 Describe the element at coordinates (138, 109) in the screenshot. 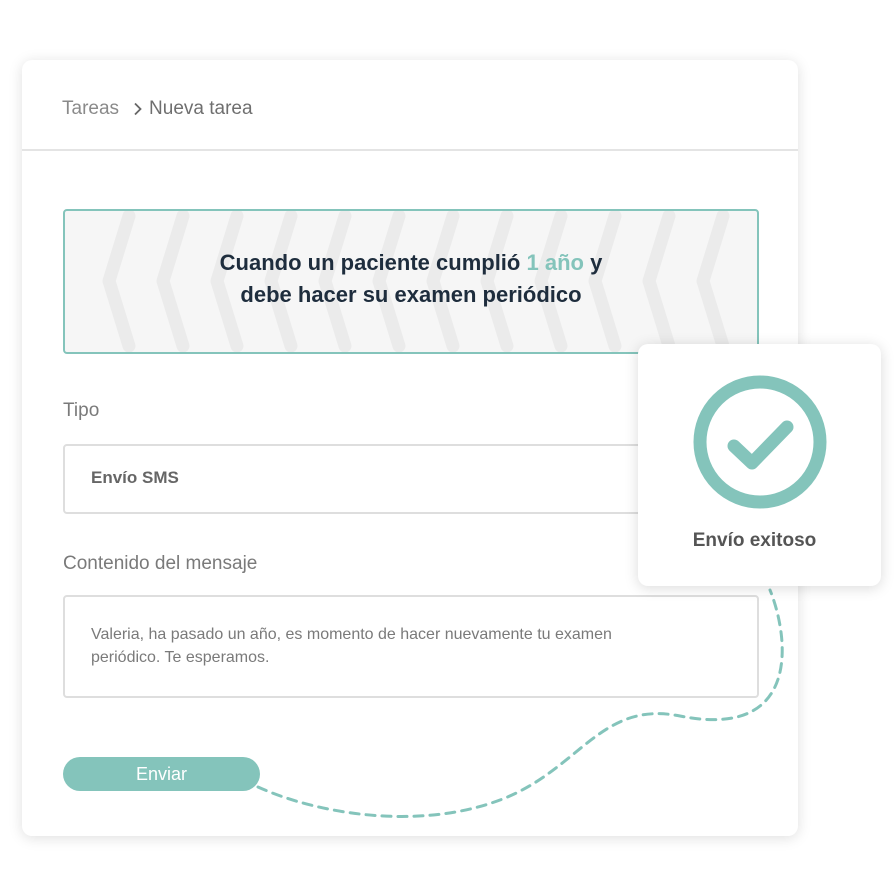

I see `chevron-right-icon` at that location.